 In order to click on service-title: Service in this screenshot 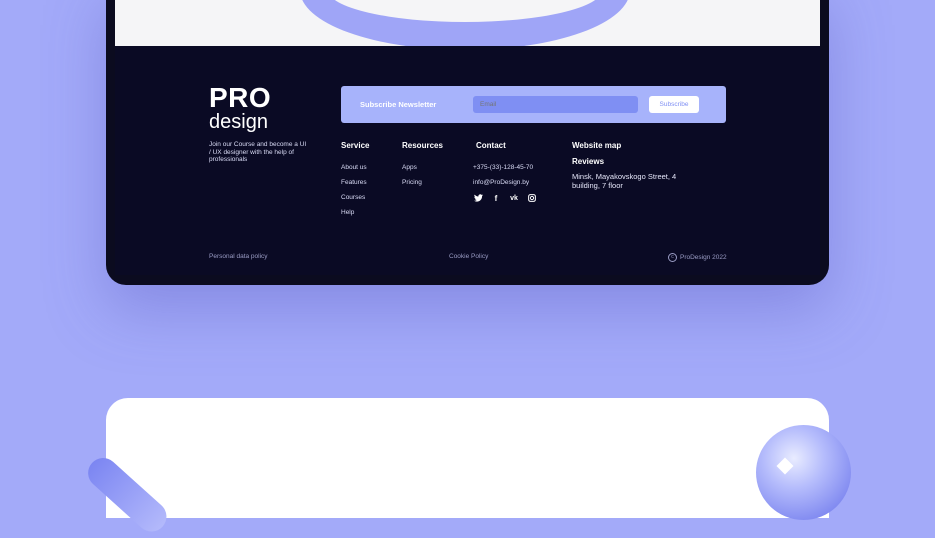, I will do `click(355, 145)`.